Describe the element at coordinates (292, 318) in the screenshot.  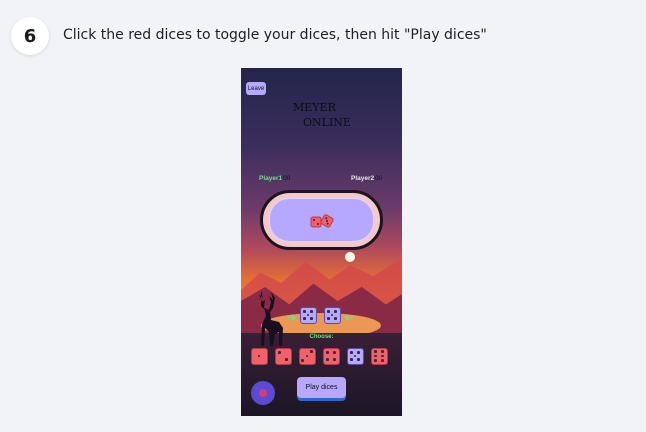
I see `arrow-right-icon: ➔` at that location.